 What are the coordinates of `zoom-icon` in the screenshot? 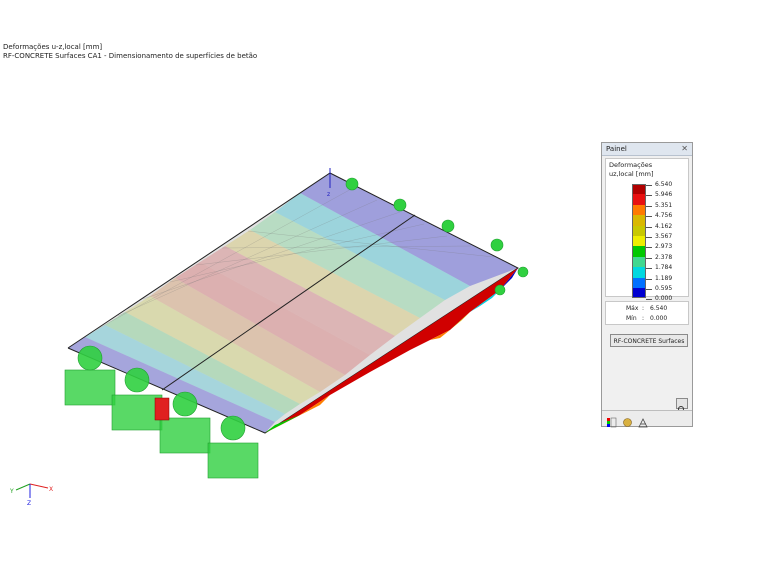 It's located at (682, 406).